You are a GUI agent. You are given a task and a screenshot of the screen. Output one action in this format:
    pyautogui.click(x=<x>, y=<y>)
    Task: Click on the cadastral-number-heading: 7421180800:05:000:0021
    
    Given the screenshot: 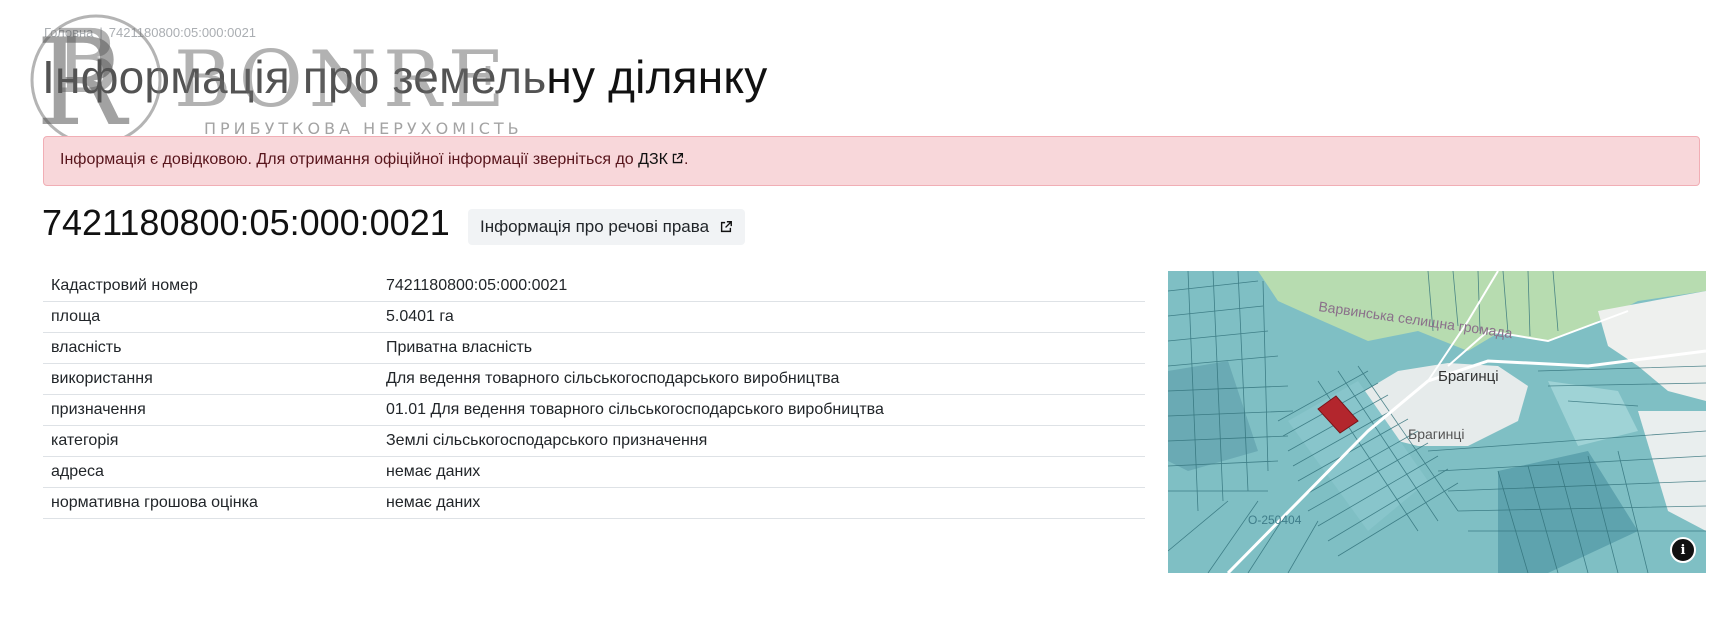 What is the action you would take?
    pyautogui.click(x=246, y=222)
    